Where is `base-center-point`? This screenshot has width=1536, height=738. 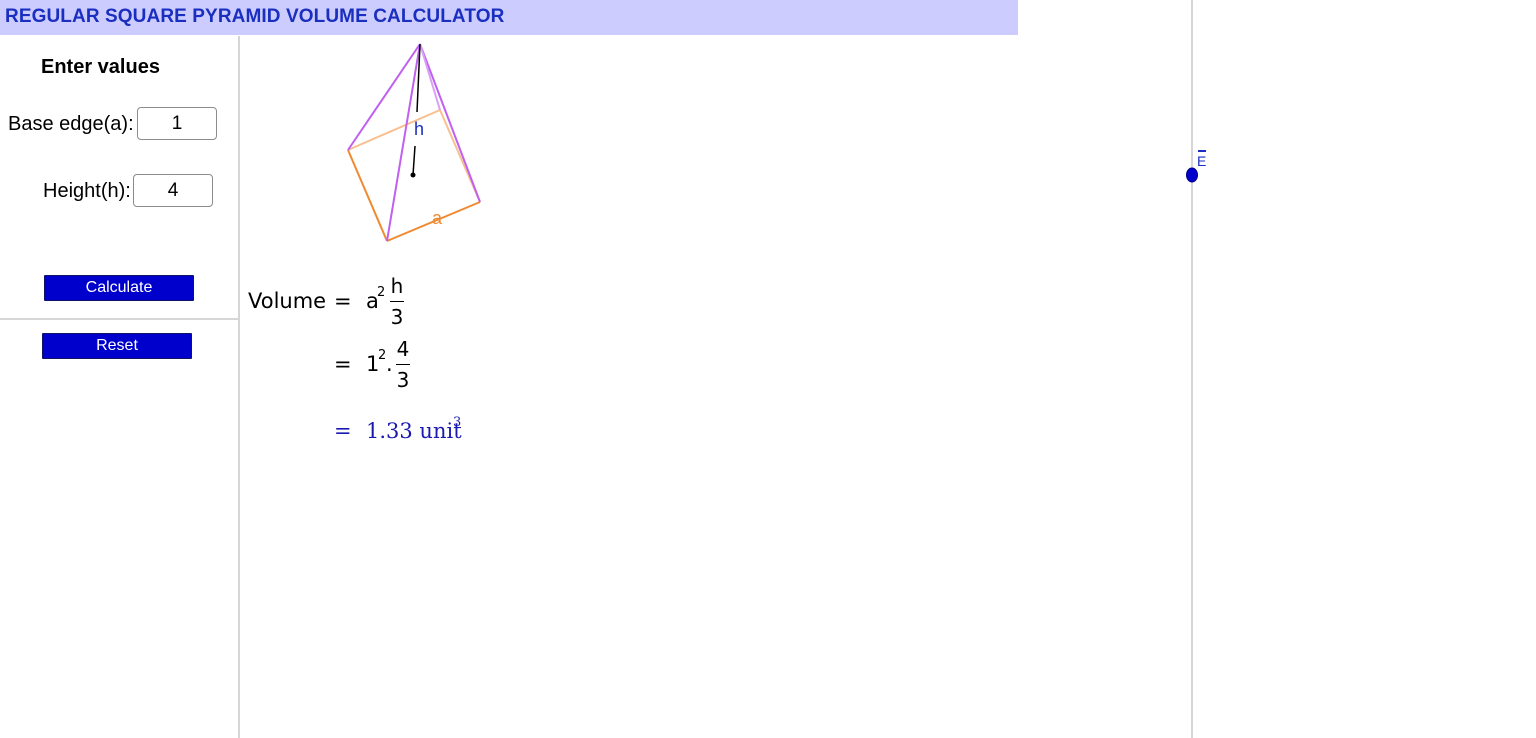 base-center-point is located at coordinates (413, 175).